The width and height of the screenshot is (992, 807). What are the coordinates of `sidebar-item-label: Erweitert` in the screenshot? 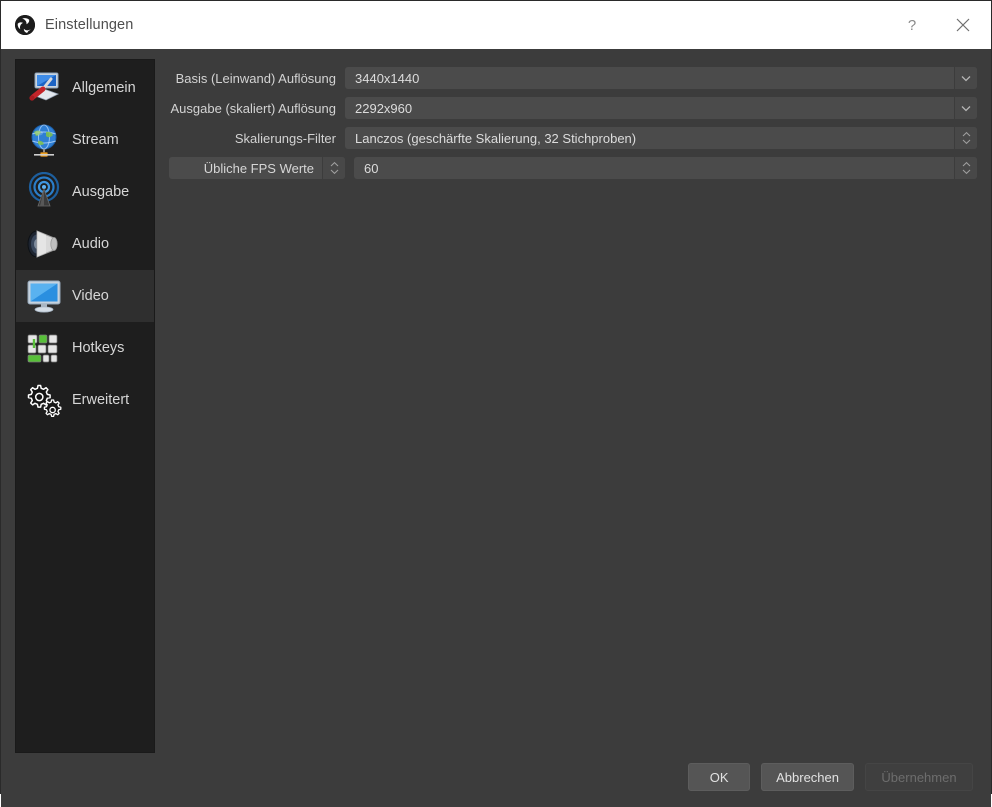 It's located at (101, 400).